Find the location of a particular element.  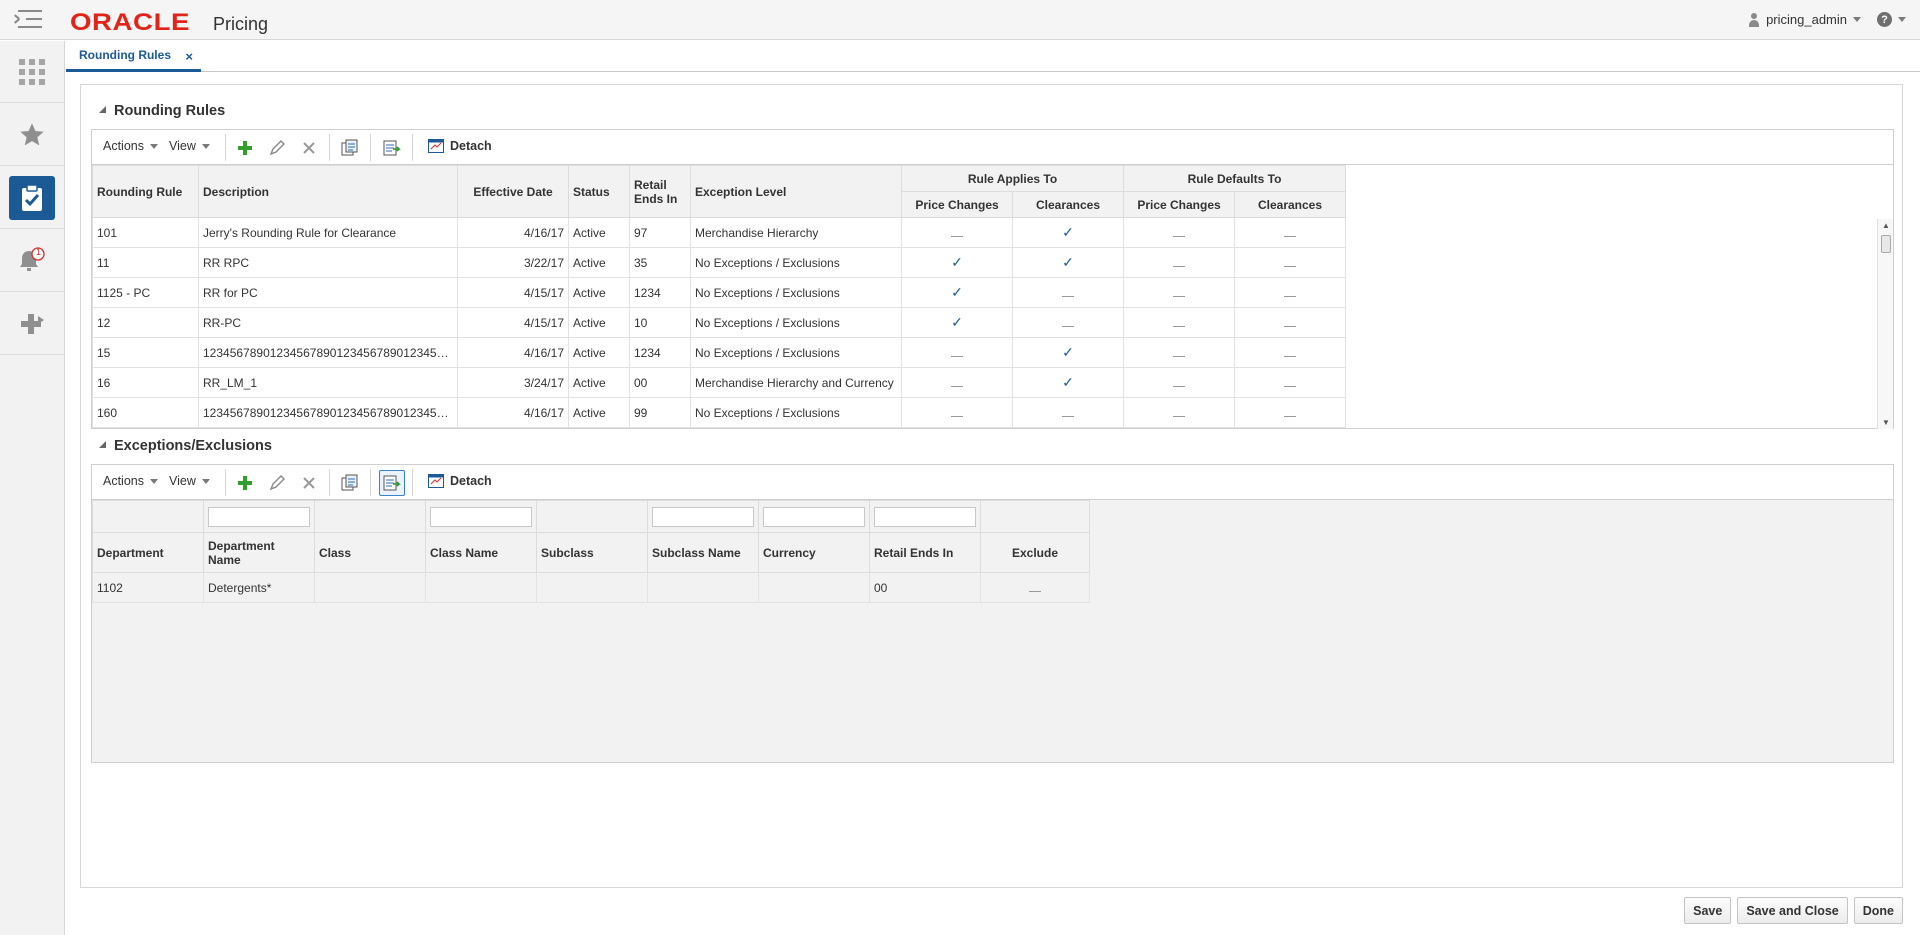

rounding-rules-toolbar: Actions View Detach is located at coordinates (992, 147).